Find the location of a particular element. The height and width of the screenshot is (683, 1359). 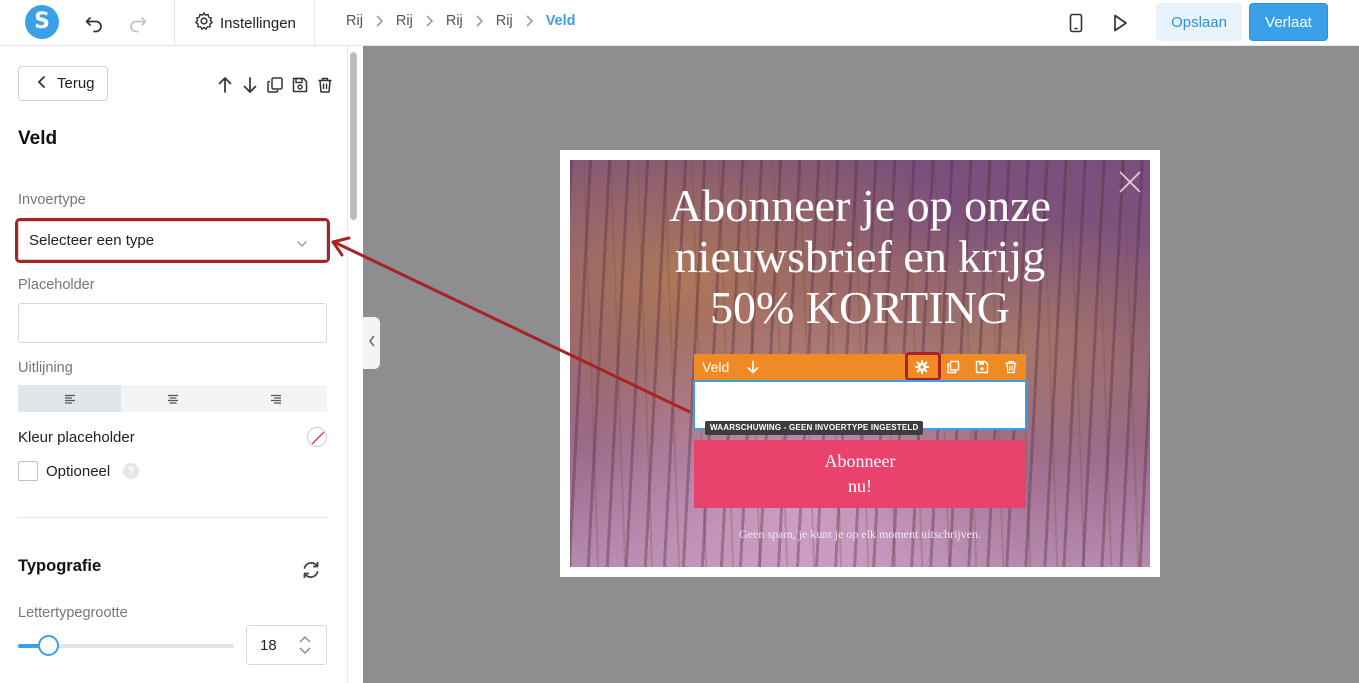

app-logo: S is located at coordinates (42, 22).